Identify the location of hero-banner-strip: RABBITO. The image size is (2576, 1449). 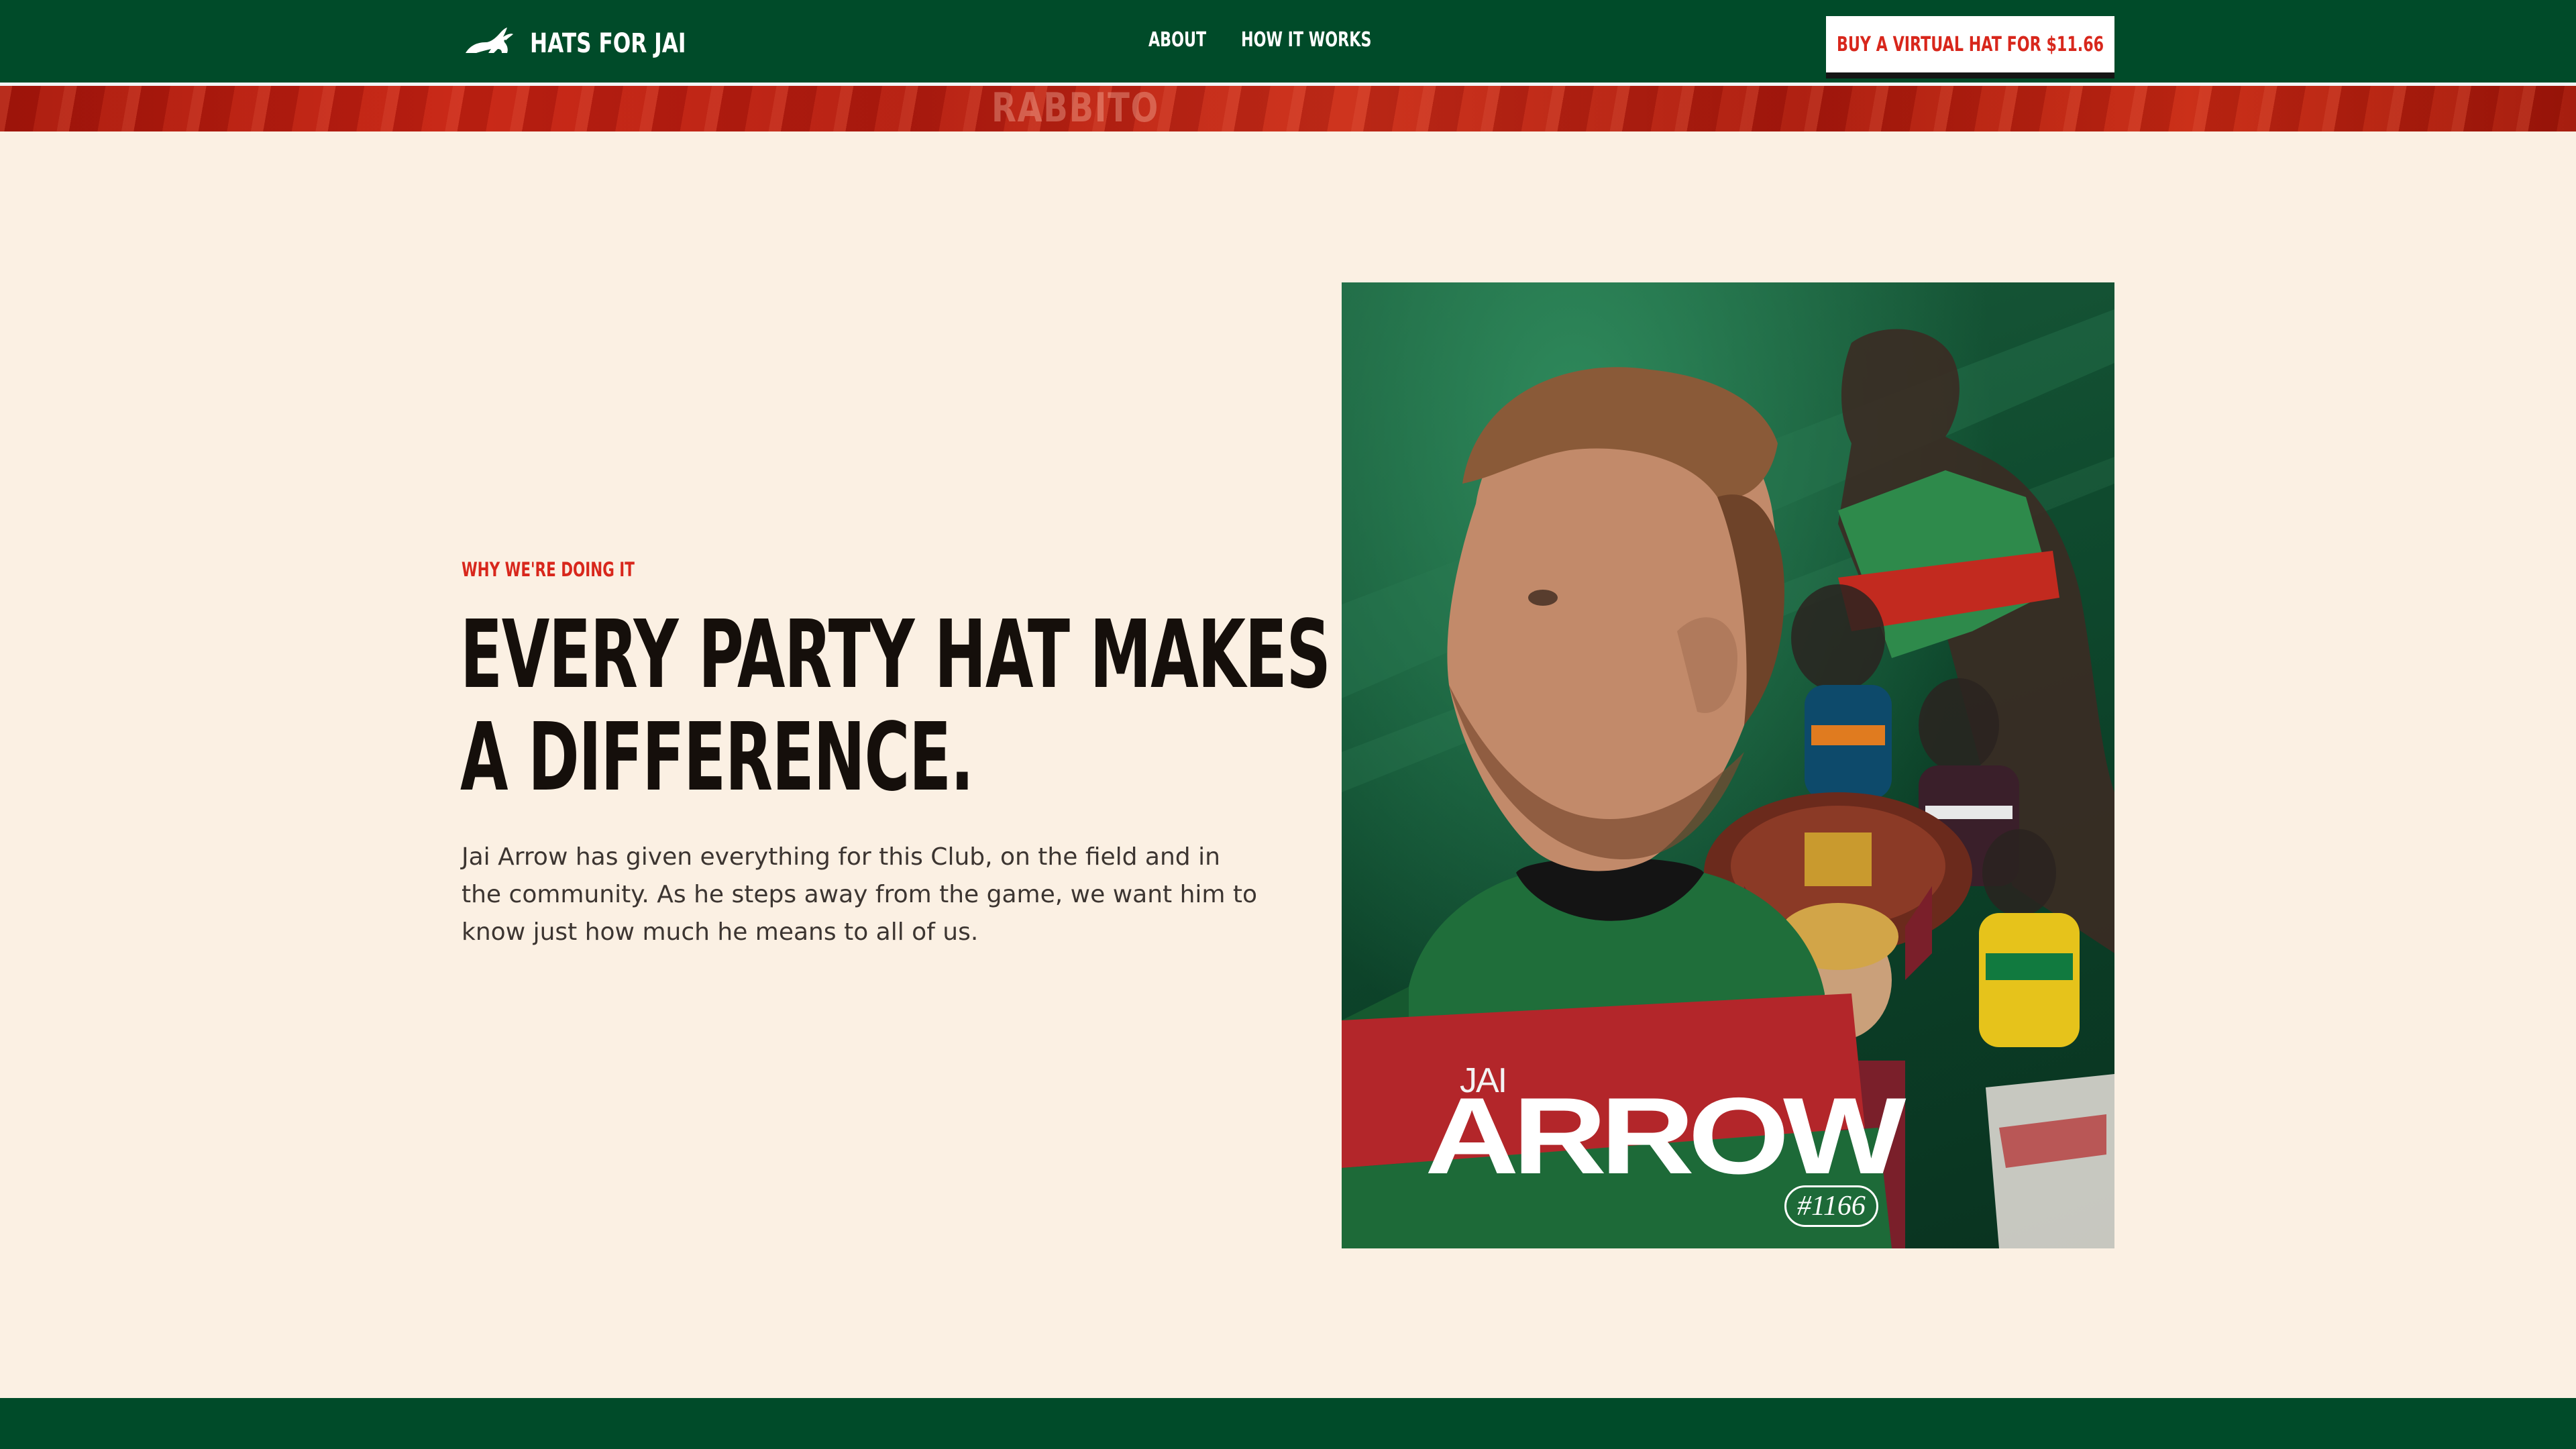
(1288, 108).